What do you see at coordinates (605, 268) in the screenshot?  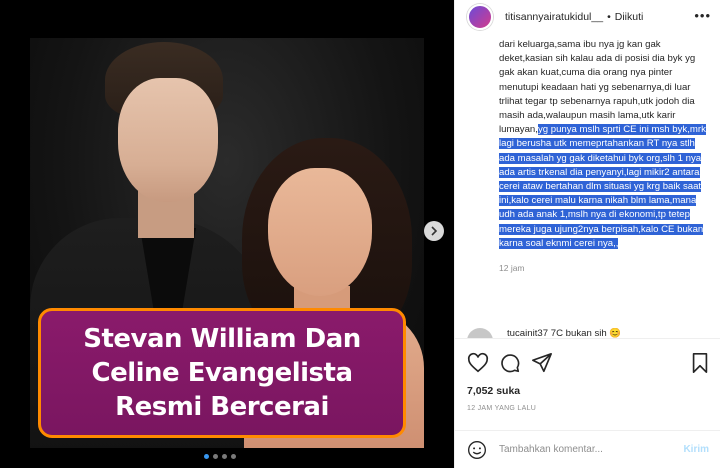 I see `comment-time: 12 jam` at bounding box center [605, 268].